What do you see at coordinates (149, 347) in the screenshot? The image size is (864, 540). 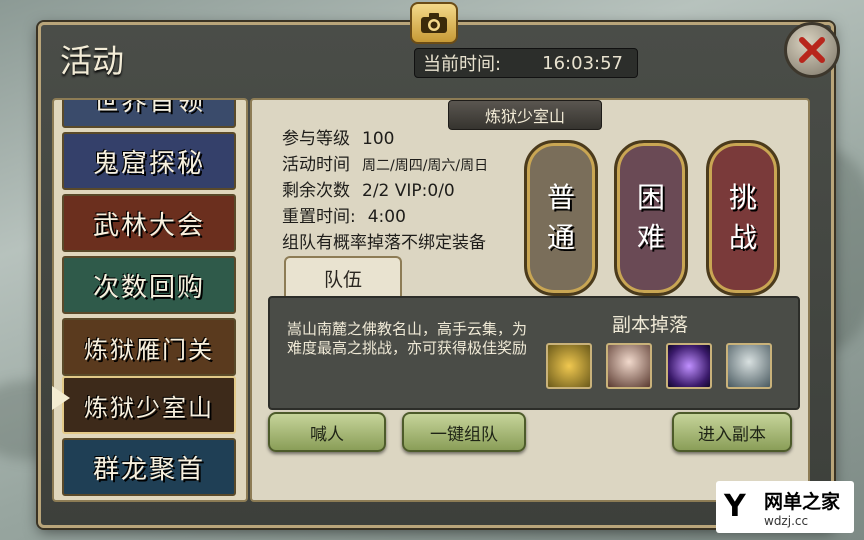 I see `activity-item: 炼狱雁门关` at bounding box center [149, 347].